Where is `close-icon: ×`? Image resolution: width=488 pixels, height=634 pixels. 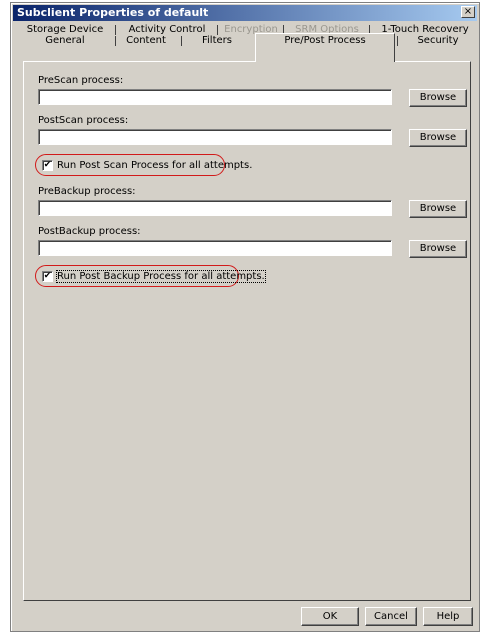
close-icon: × is located at coordinates (468, 11).